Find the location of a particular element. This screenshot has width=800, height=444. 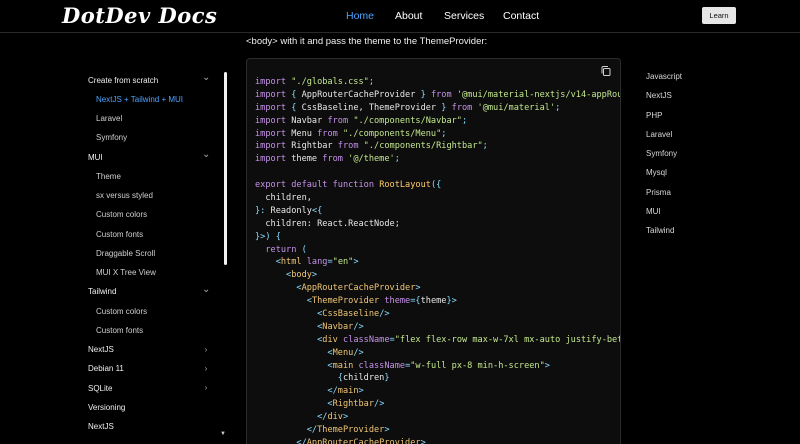

code-token: AppRouterCacheProvider is located at coordinates (358, 288).